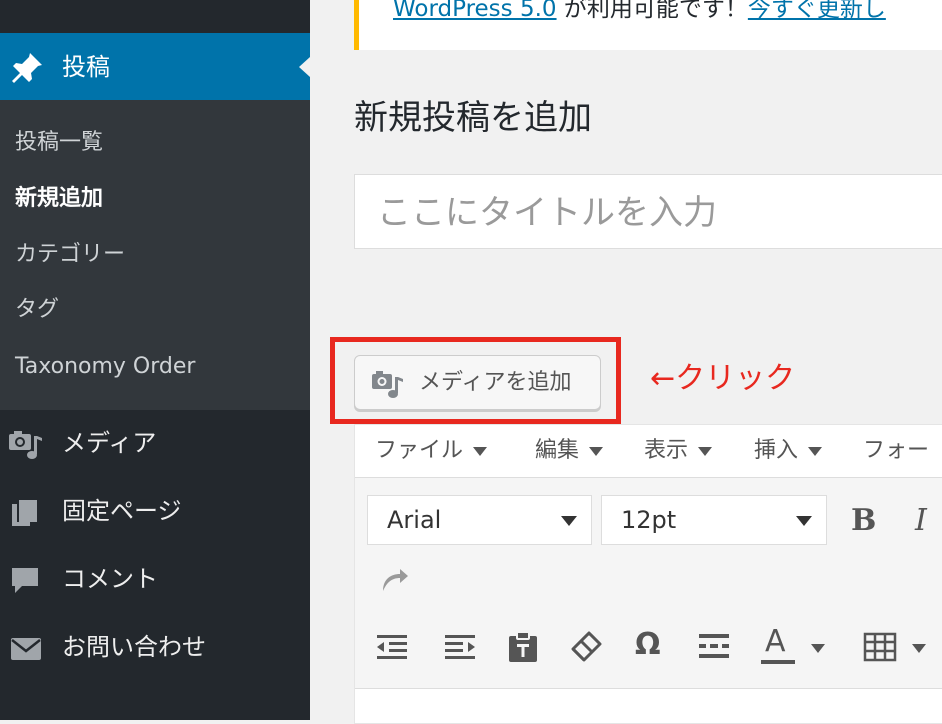  I want to click on menu-format-label: フォー, so click(896, 450).